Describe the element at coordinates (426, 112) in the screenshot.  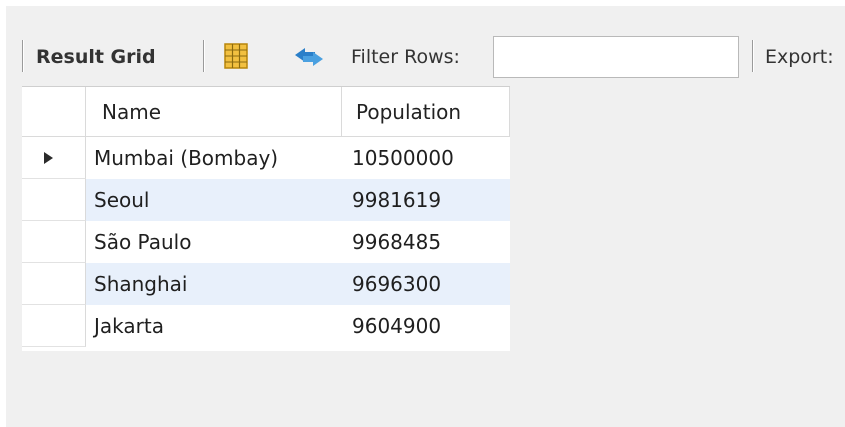
I see `column-header-population: Population` at that location.